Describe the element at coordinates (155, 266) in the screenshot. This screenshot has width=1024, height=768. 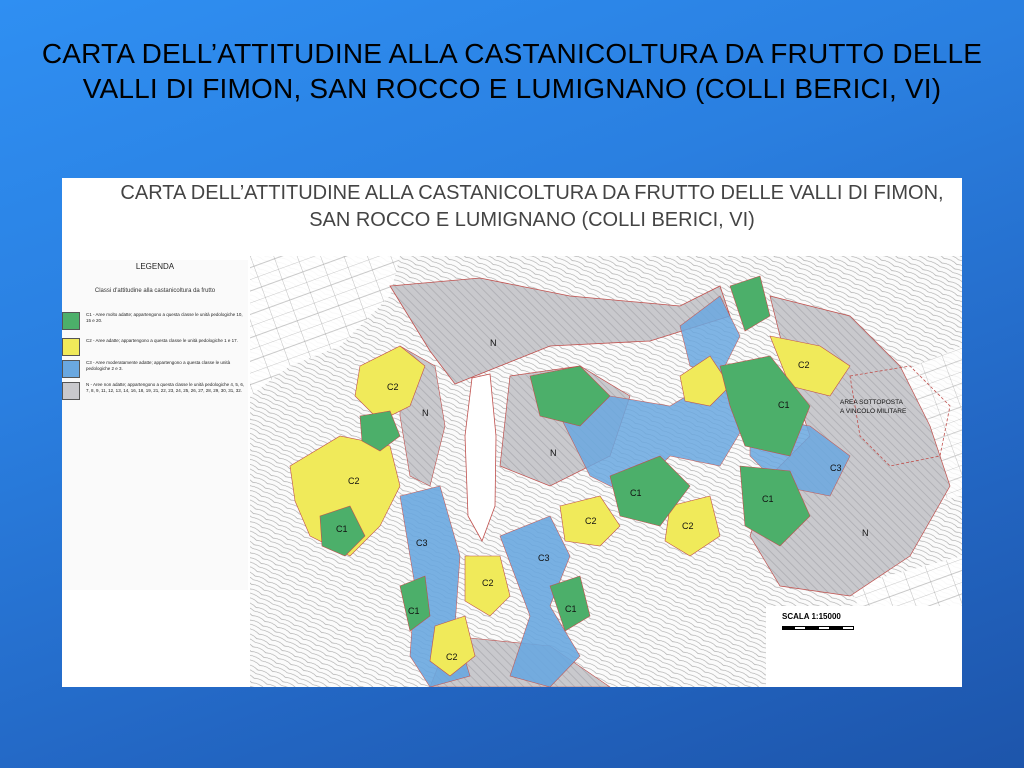
I see `legend-title: LEGENDA` at that location.